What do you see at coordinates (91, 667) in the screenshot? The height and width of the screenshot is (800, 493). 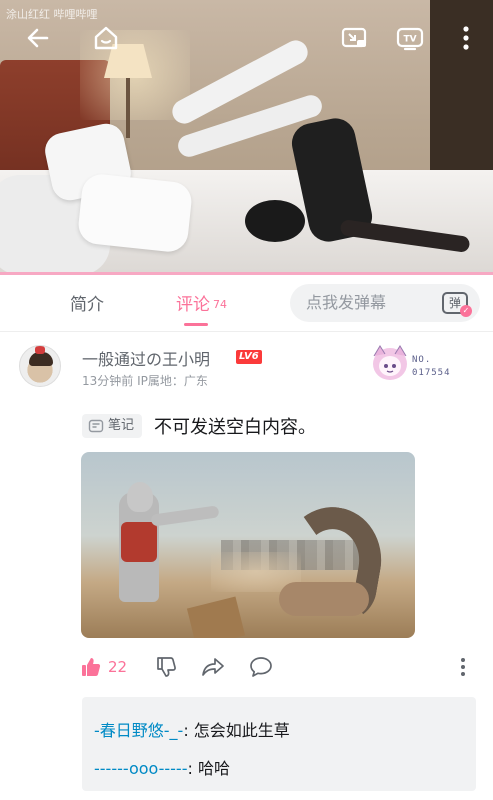 I see `thumbs-up-icon` at bounding box center [91, 667].